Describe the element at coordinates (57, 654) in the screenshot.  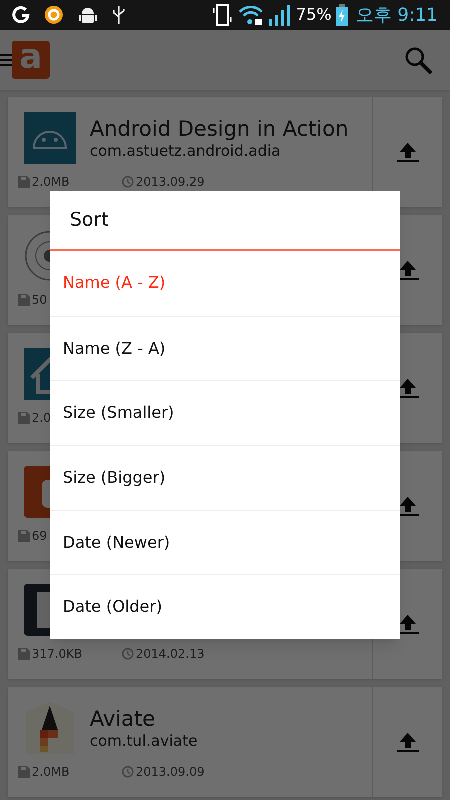
I see `file-size: 317.0KB` at that location.